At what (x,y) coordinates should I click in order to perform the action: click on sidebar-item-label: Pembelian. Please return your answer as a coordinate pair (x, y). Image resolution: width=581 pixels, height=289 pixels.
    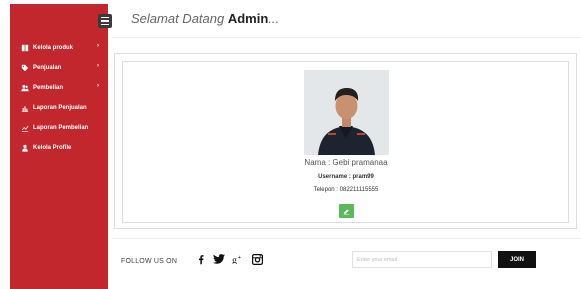
    Looking at the image, I should click on (48, 88).